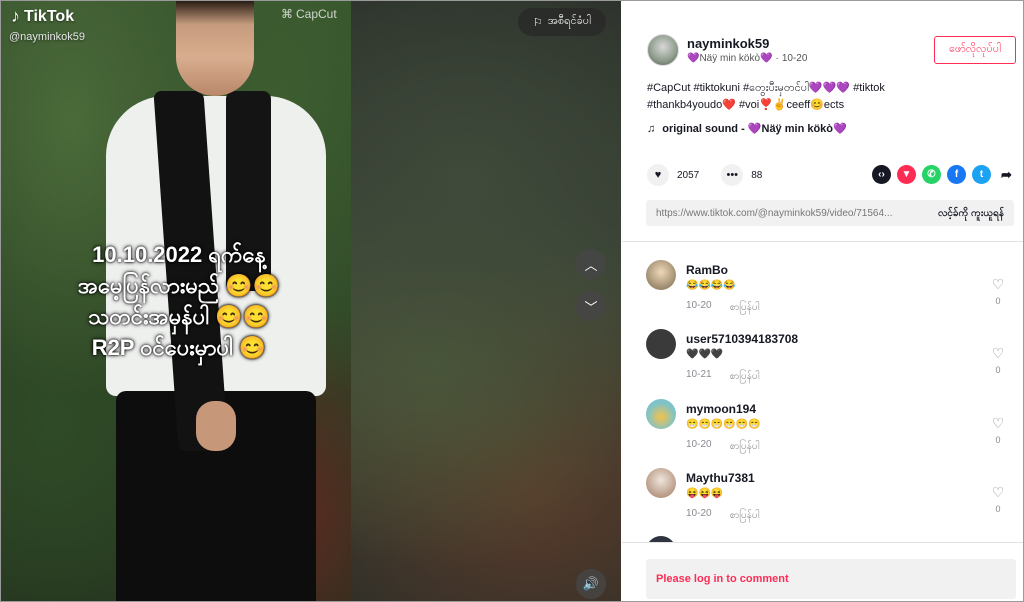 The height and width of the screenshot is (602, 1024). Describe the element at coordinates (49, 16) in the screenshot. I see `tiktok-wordmark: TikTok` at that location.